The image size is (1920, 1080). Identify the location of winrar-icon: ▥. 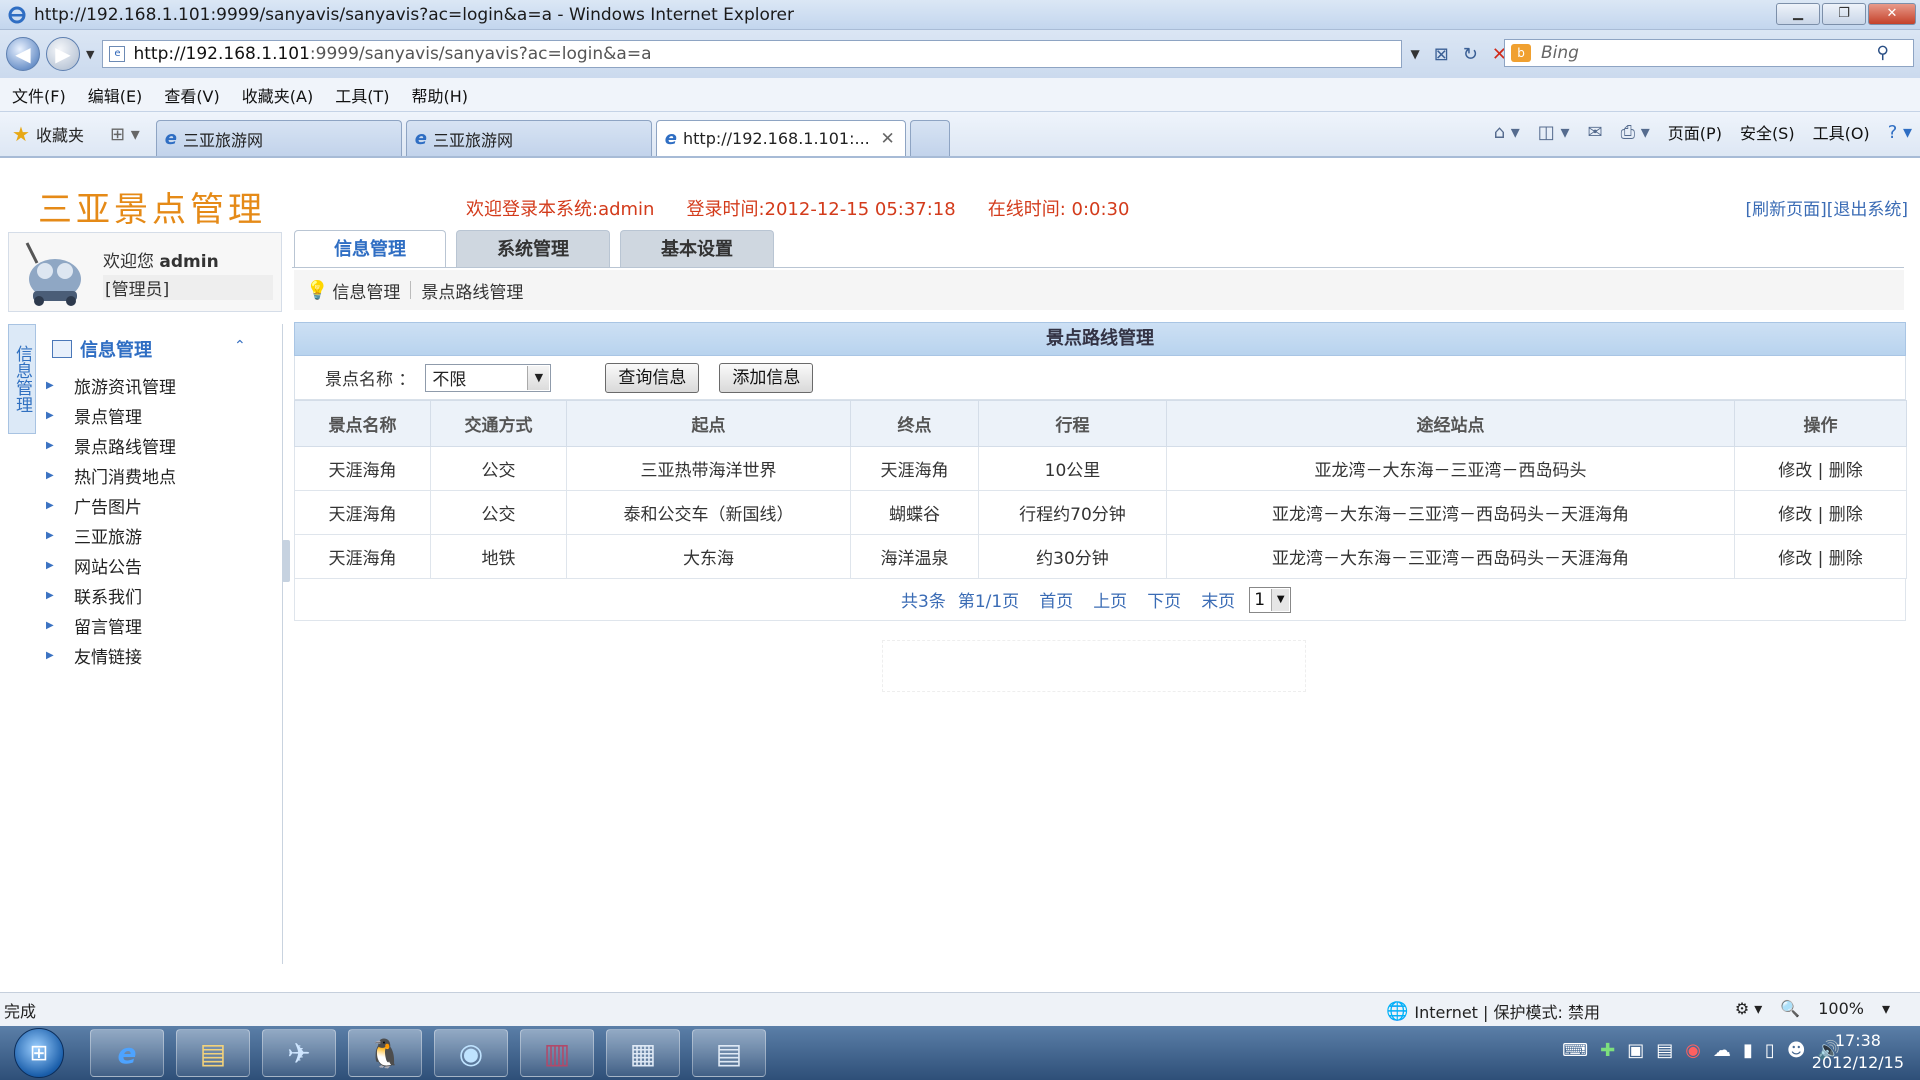
(557, 1053).